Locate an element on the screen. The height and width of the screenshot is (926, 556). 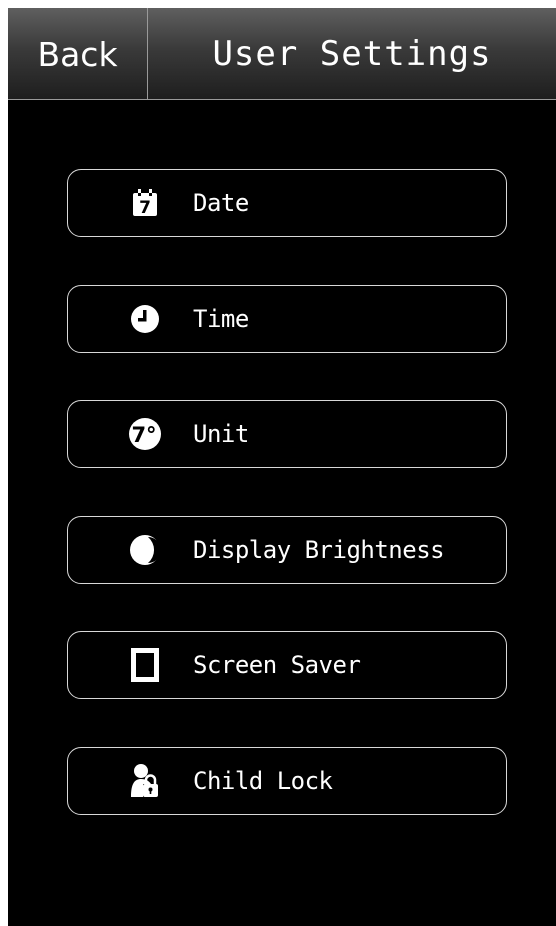
unit-button: 7° Unit is located at coordinates (287, 434).